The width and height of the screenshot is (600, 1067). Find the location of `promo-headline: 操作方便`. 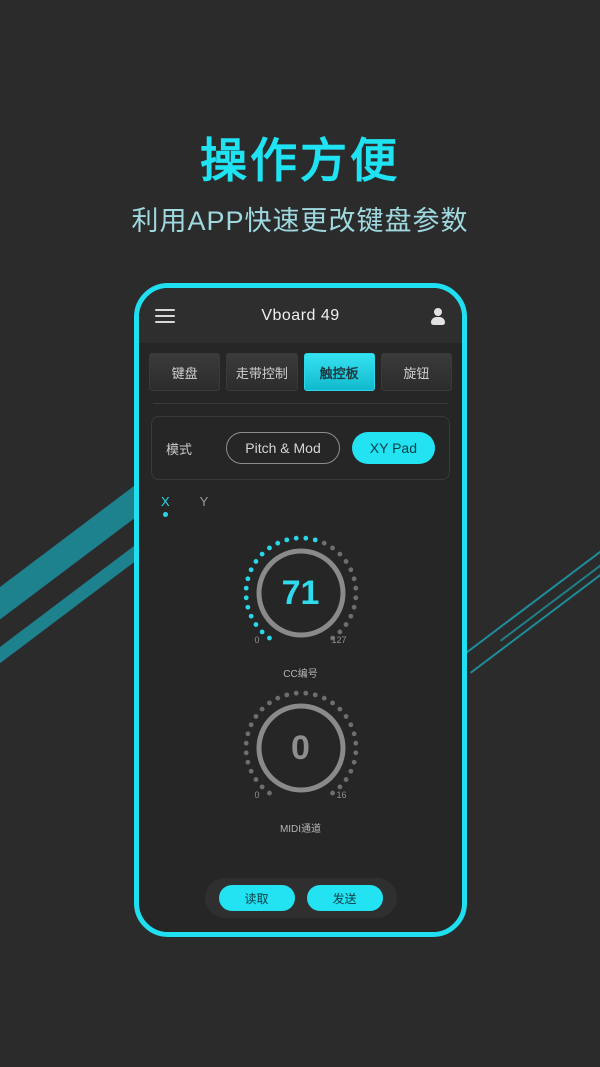

promo-headline: 操作方便 is located at coordinates (300, 160).